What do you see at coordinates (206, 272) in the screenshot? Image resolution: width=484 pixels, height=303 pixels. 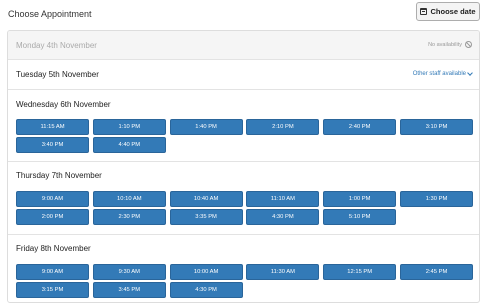 I see `time-slot-button: 10:00 AM` at bounding box center [206, 272].